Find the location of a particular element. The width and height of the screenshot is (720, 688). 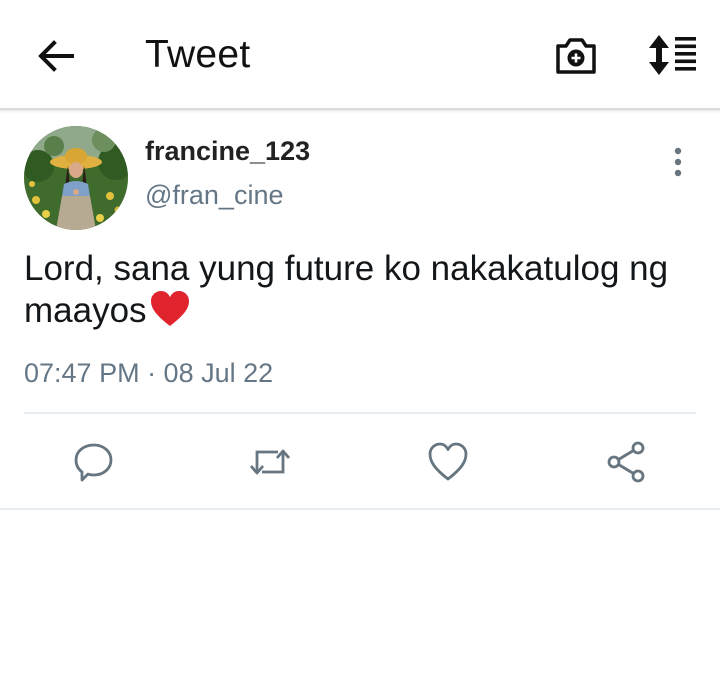

more-vertical-icon is located at coordinates (678, 162).